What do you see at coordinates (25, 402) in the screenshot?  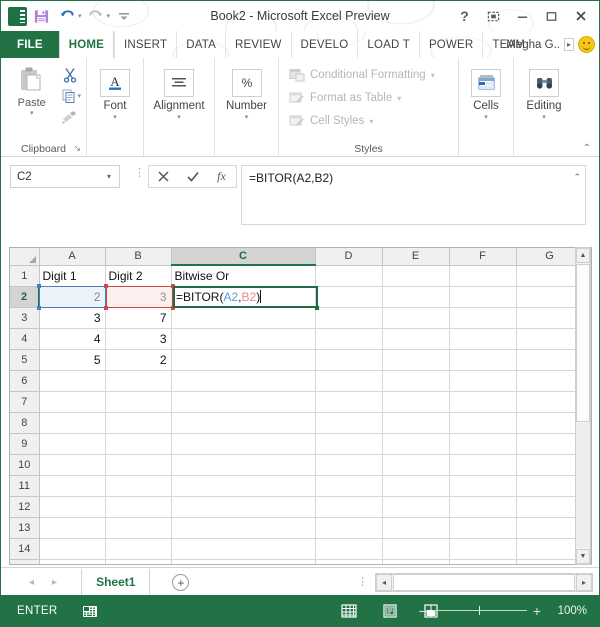 I see `row-header-7: 7` at bounding box center [25, 402].